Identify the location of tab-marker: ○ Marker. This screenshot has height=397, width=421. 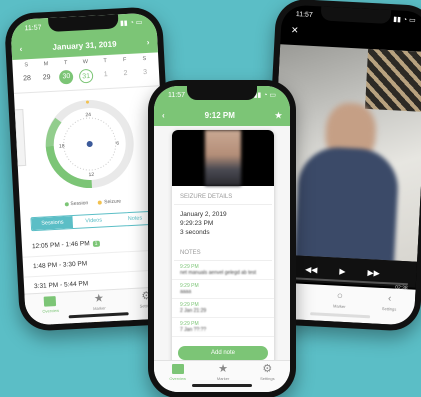
(339, 306).